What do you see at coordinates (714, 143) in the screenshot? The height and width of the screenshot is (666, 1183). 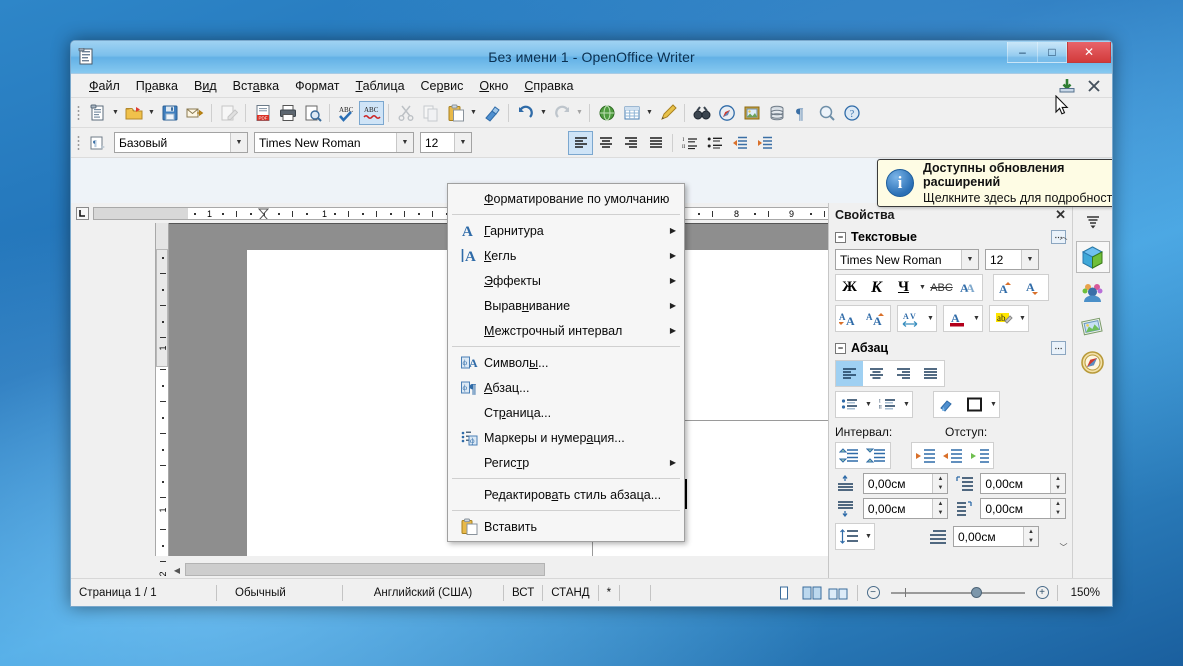 I see `unordered-list-icon` at bounding box center [714, 143].